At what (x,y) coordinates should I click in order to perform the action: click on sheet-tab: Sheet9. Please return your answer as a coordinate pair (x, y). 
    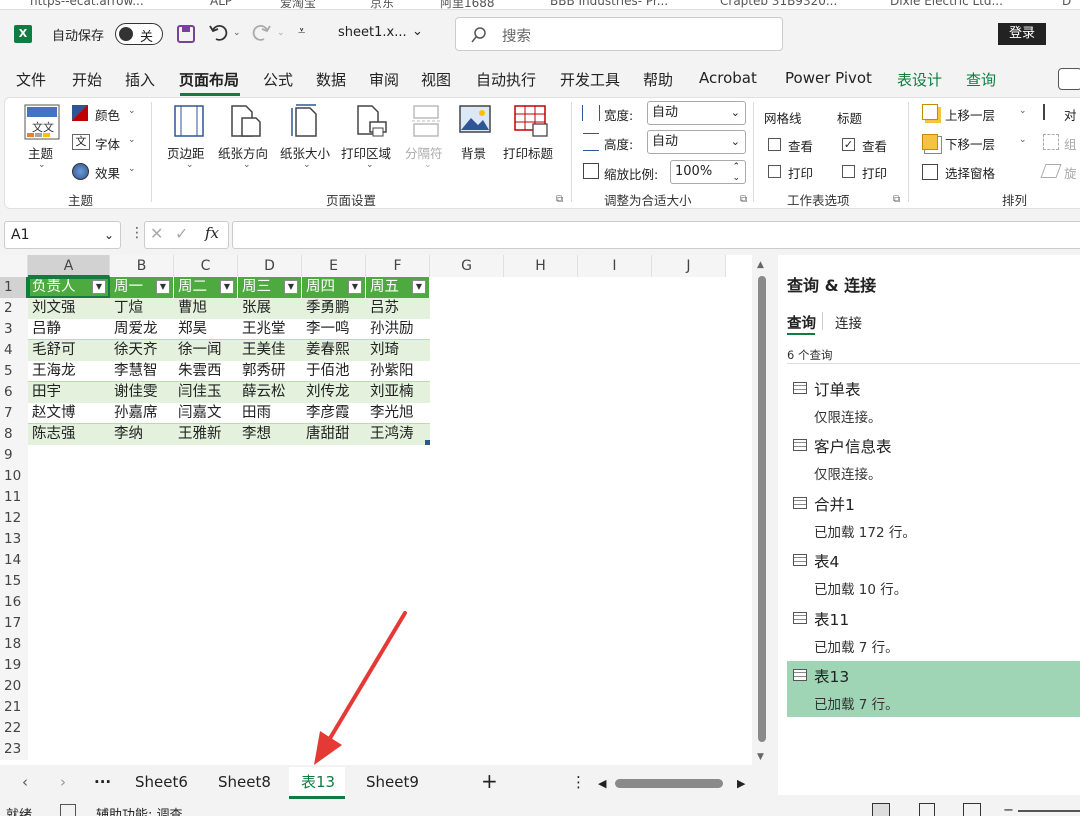
    Looking at the image, I should click on (392, 782).